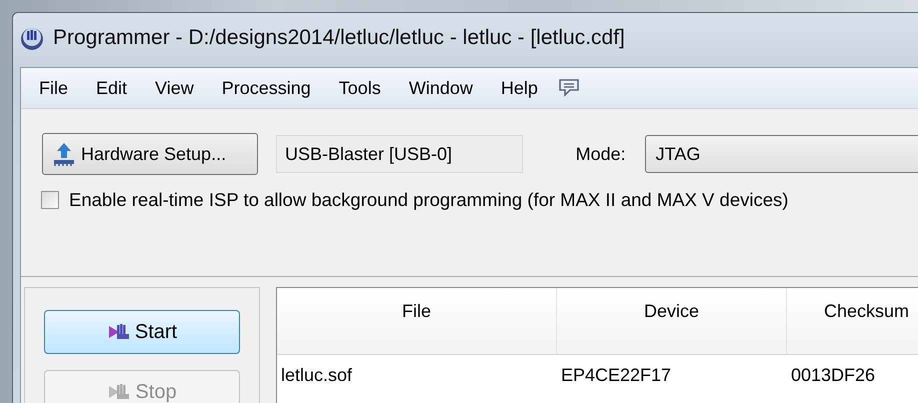  I want to click on column-header: Device, so click(672, 321).